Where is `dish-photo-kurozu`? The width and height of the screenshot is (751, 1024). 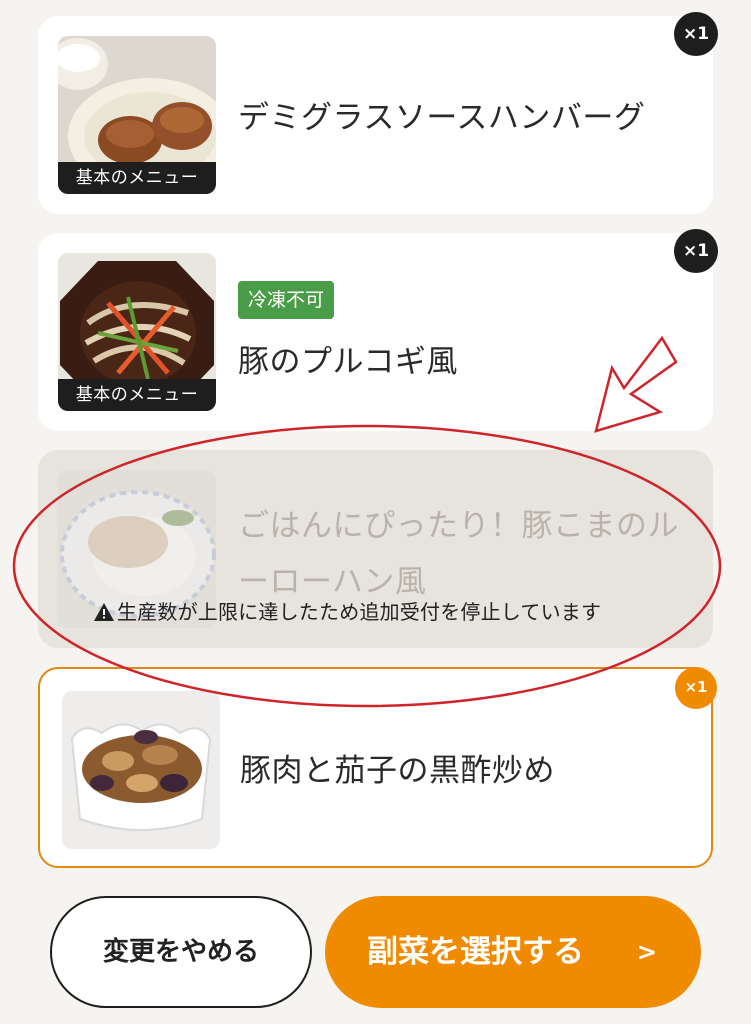
dish-photo-kurozu is located at coordinates (141, 770).